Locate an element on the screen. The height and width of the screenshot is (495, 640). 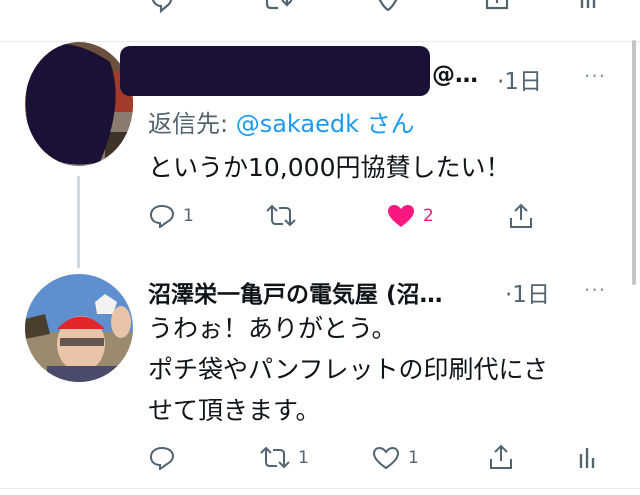
reply-button: 1 is located at coordinates (171, 216).